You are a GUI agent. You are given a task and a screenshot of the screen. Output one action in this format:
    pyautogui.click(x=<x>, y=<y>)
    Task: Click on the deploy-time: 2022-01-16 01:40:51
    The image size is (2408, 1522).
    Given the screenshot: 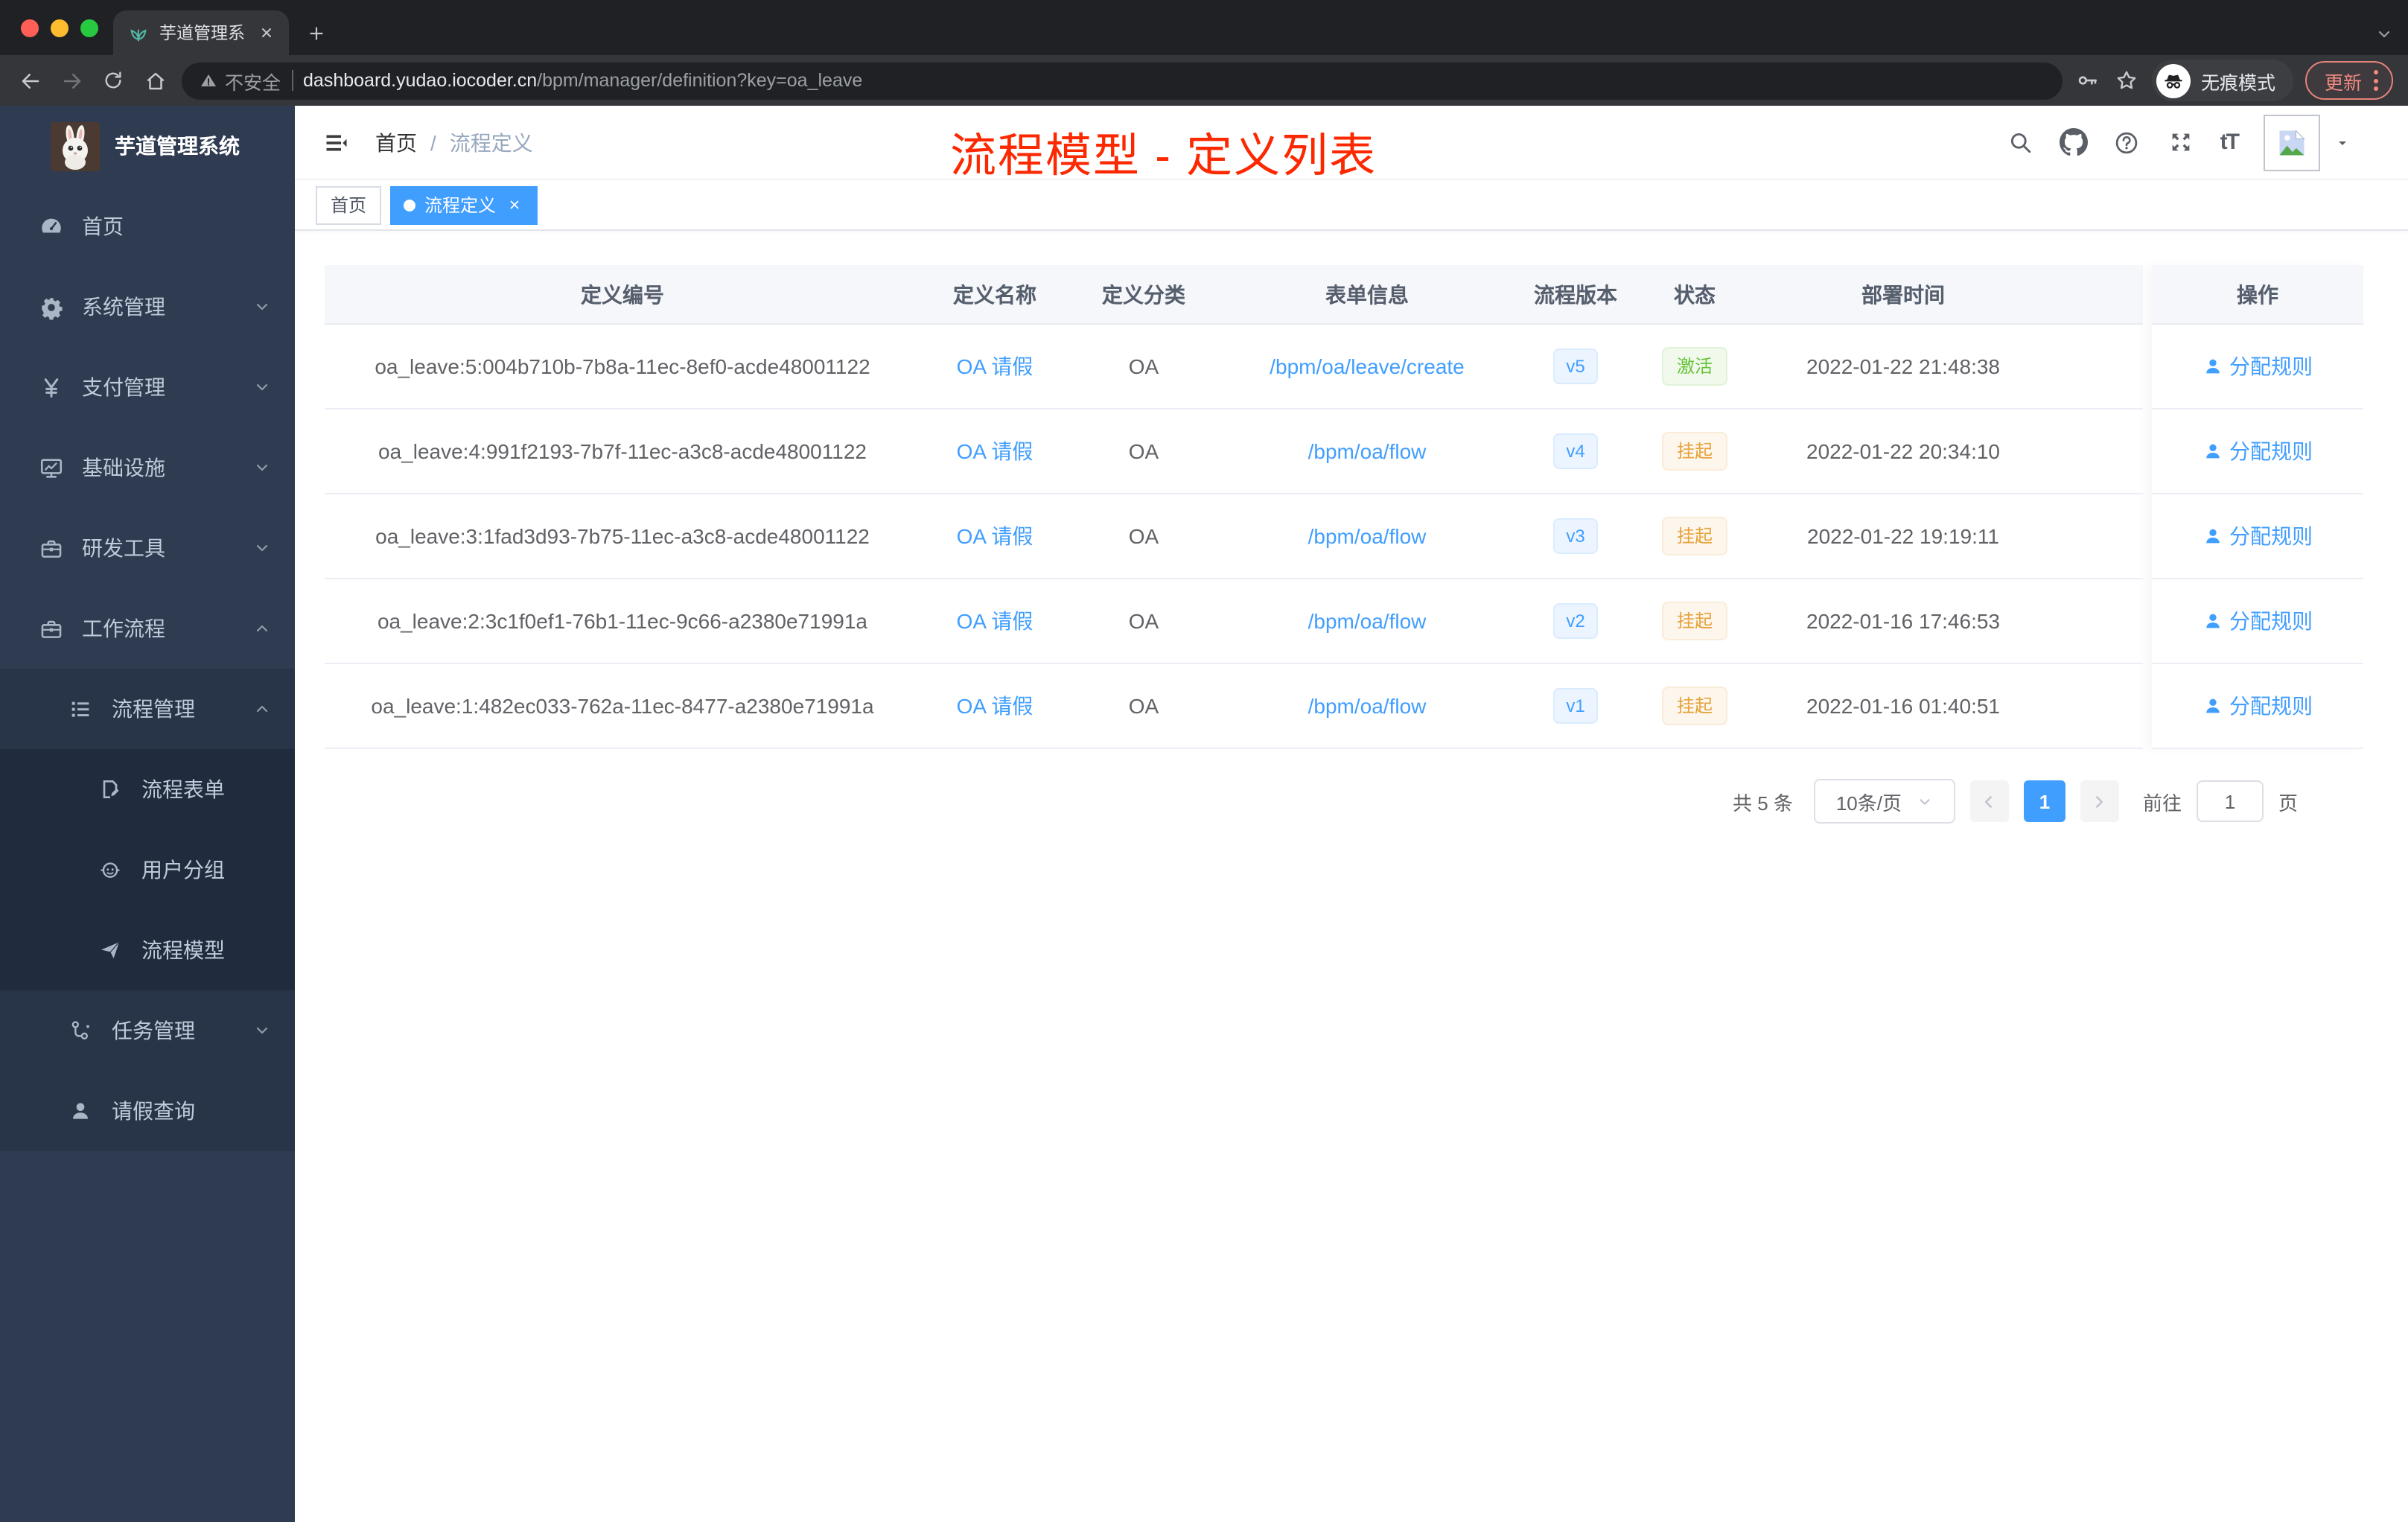 What is the action you would take?
    pyautogui.click(x=1903, y=706)
    